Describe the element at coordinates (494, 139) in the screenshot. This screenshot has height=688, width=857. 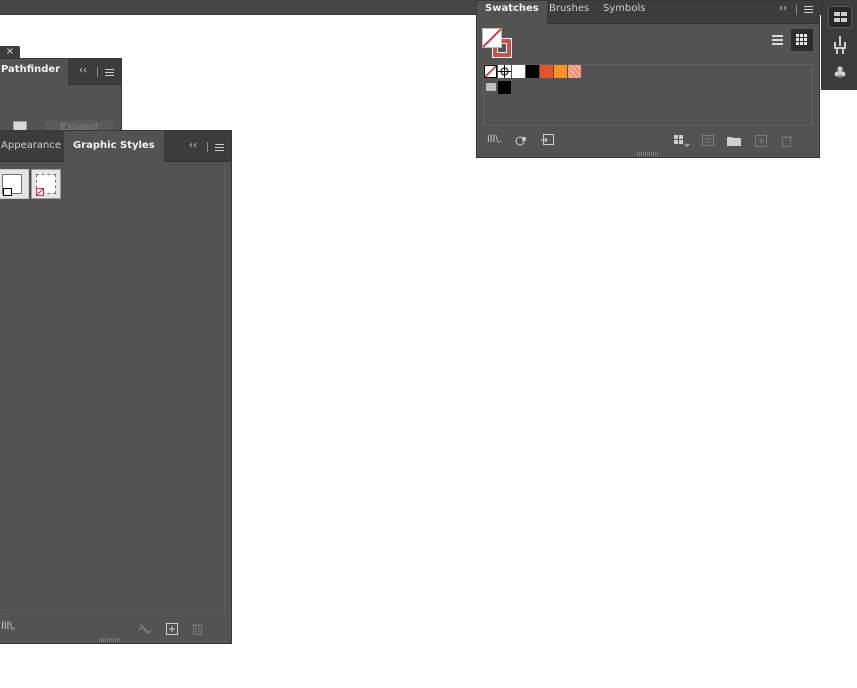
I see `swatch-libraries-button: lll\.` at that location.